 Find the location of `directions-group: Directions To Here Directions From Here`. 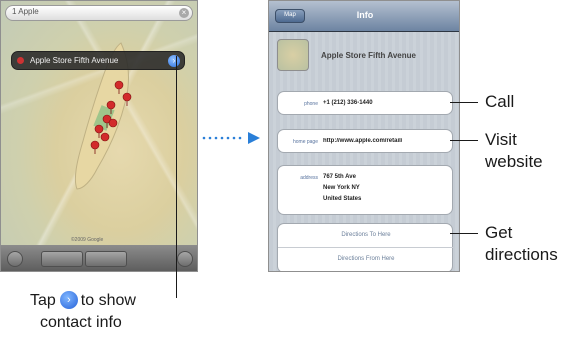

directions-group: Directions To Here Directions From Here is located at coordinates (365, 247).